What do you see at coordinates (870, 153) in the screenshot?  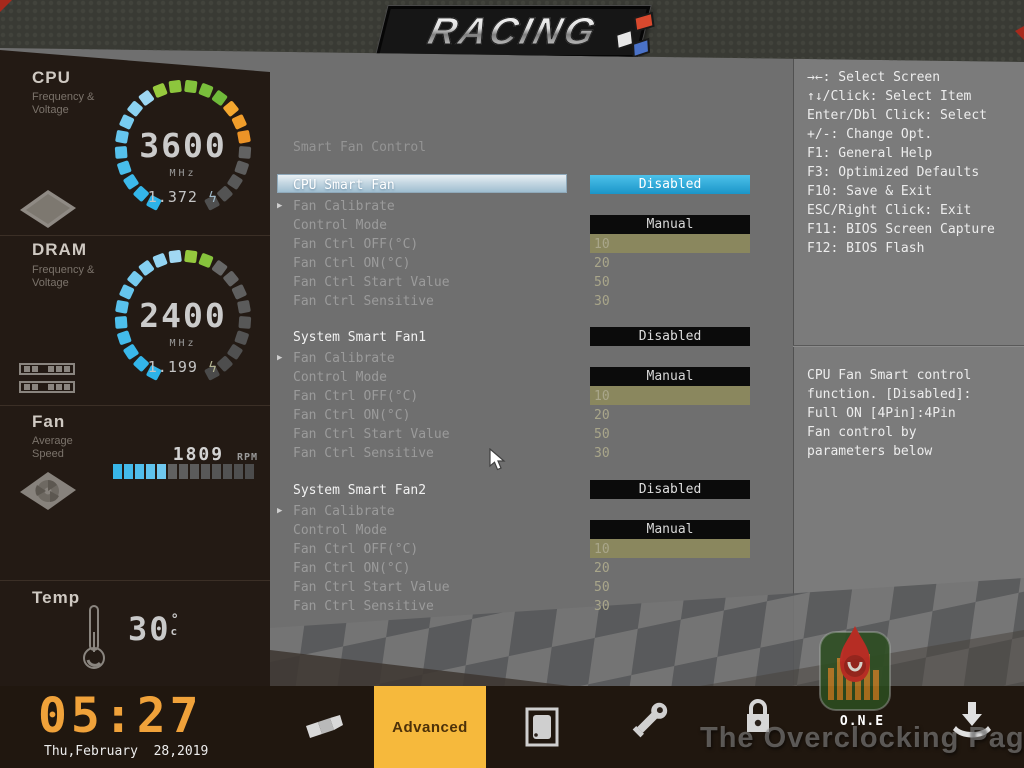 I see `help-line: F1: General Help` at bounding box center [870, 153].